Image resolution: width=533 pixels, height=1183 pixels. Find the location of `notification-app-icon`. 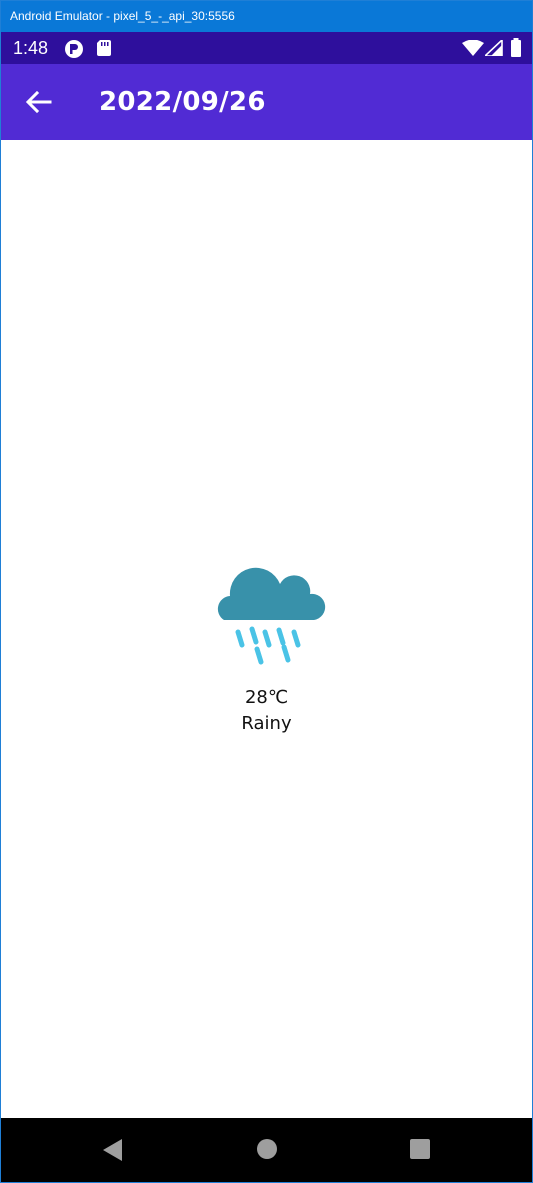

notification-app-icon is located at coordinates (74, 51).